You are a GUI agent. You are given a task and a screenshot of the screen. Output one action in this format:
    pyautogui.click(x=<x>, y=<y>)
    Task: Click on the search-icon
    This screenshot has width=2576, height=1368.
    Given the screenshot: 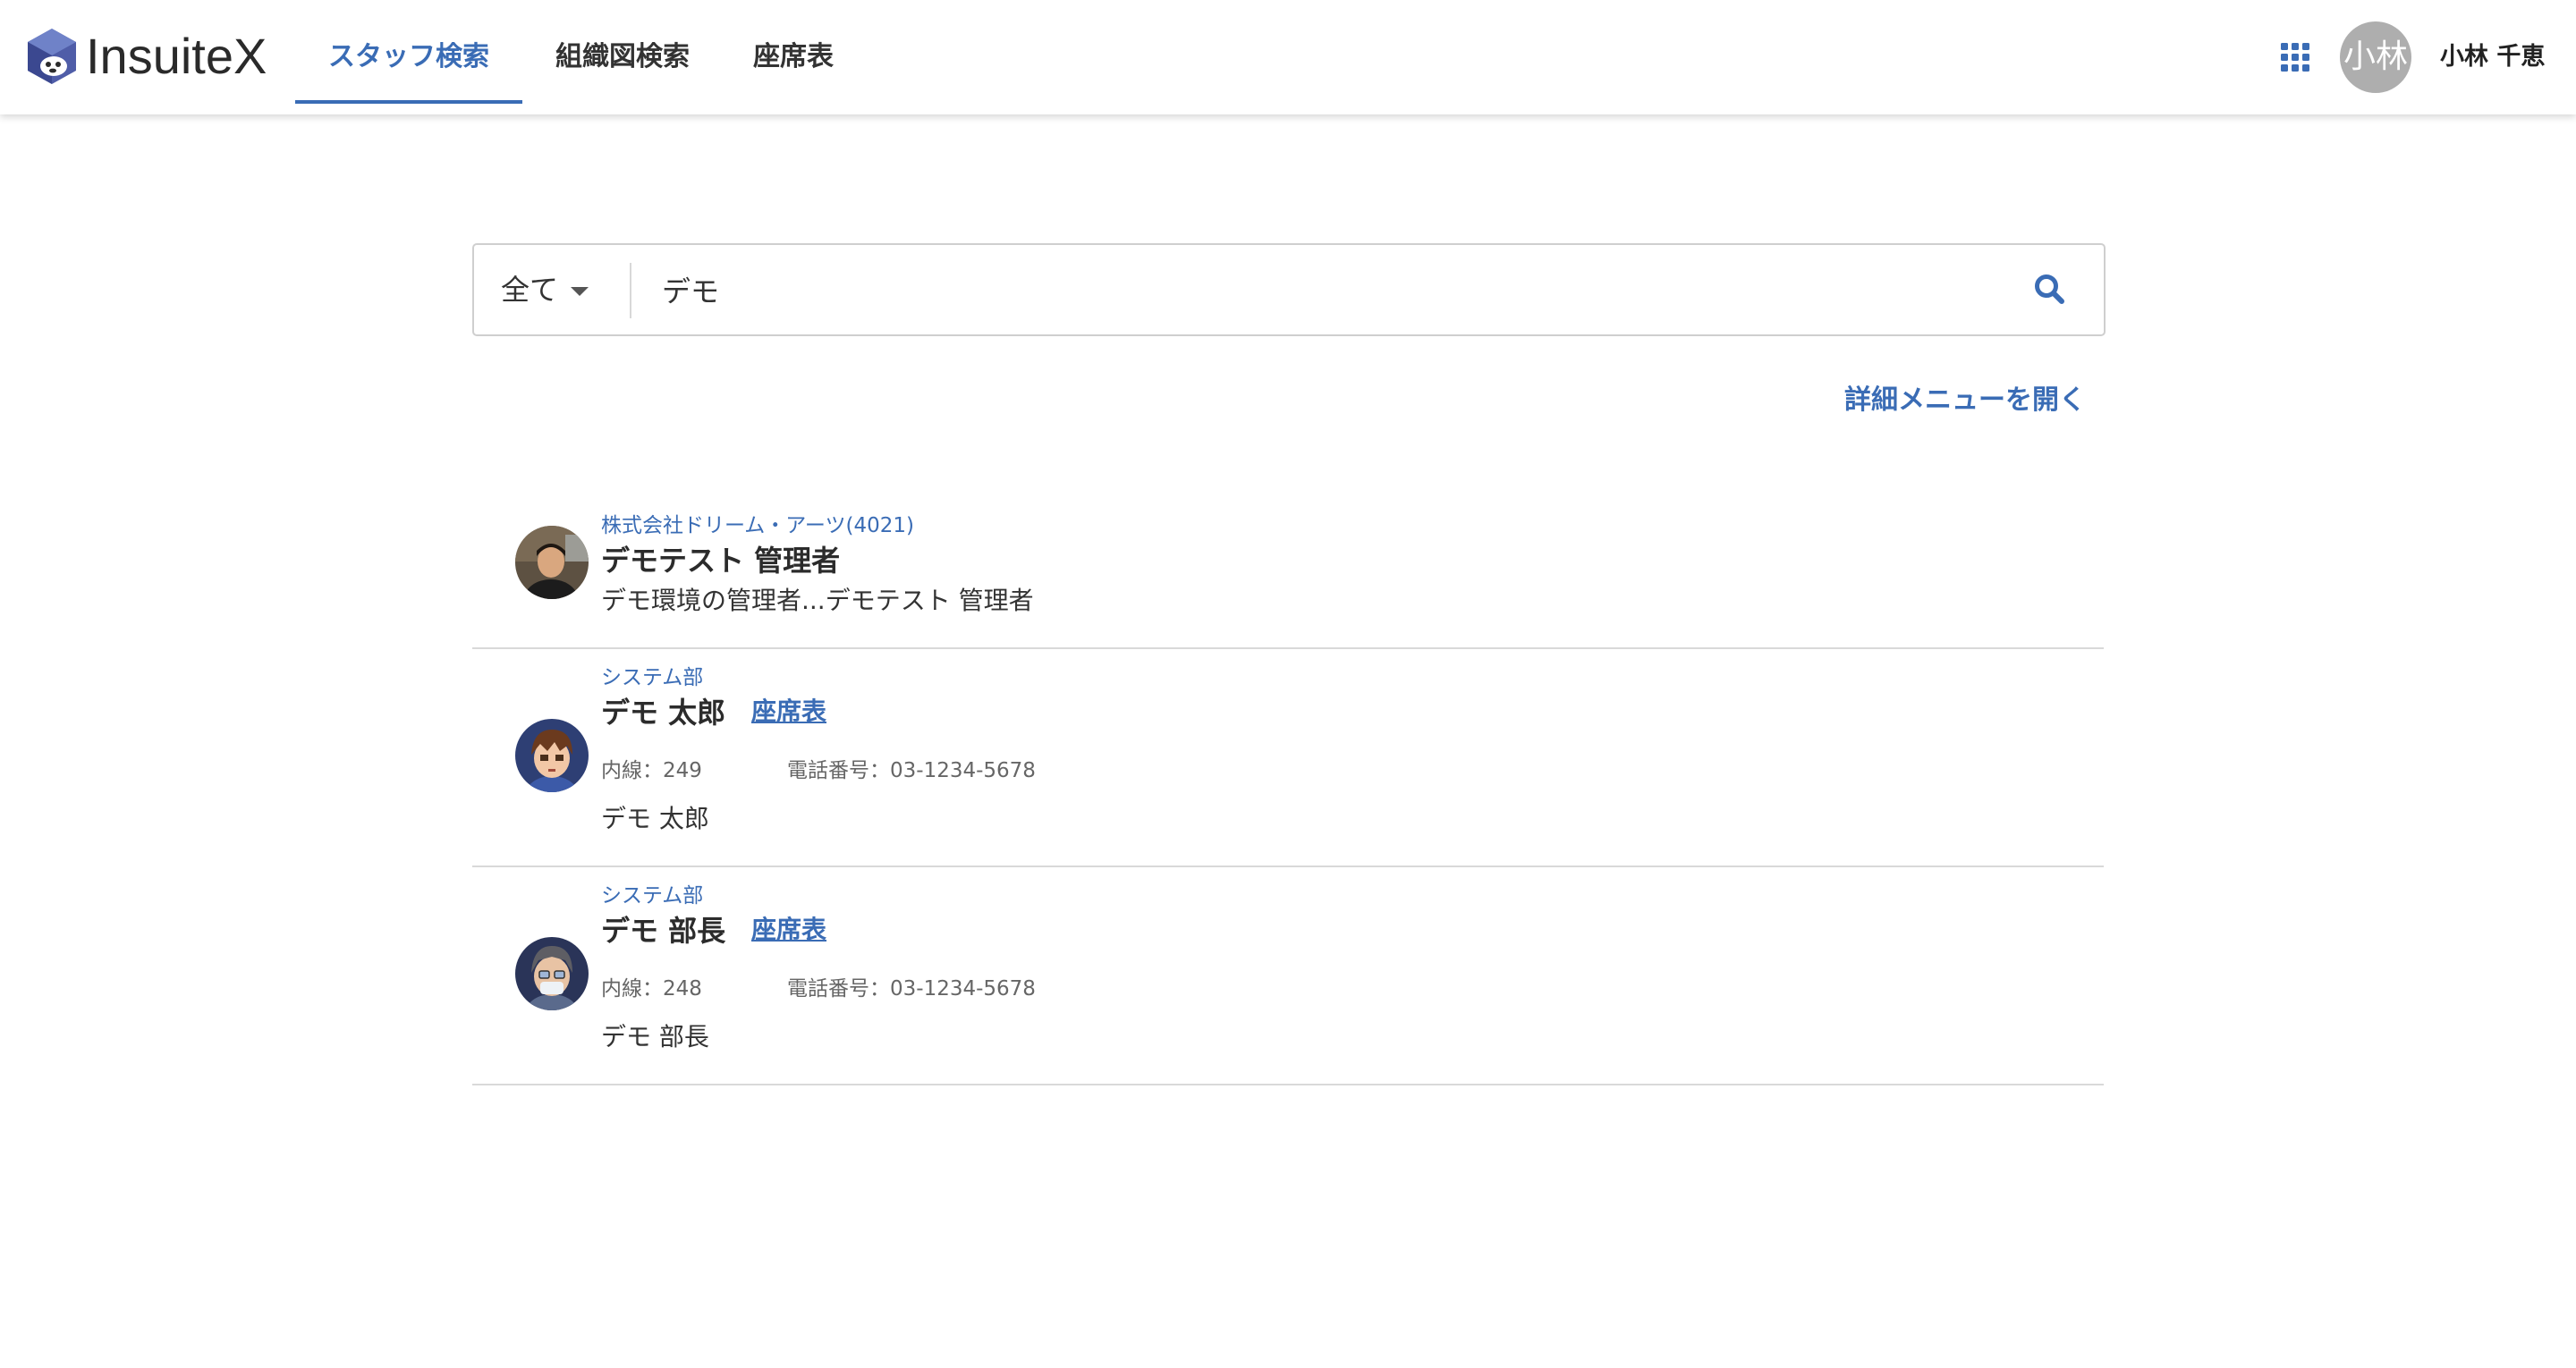 What is the action you would take?
    pyautogui.click(x=2050, y=290)
    